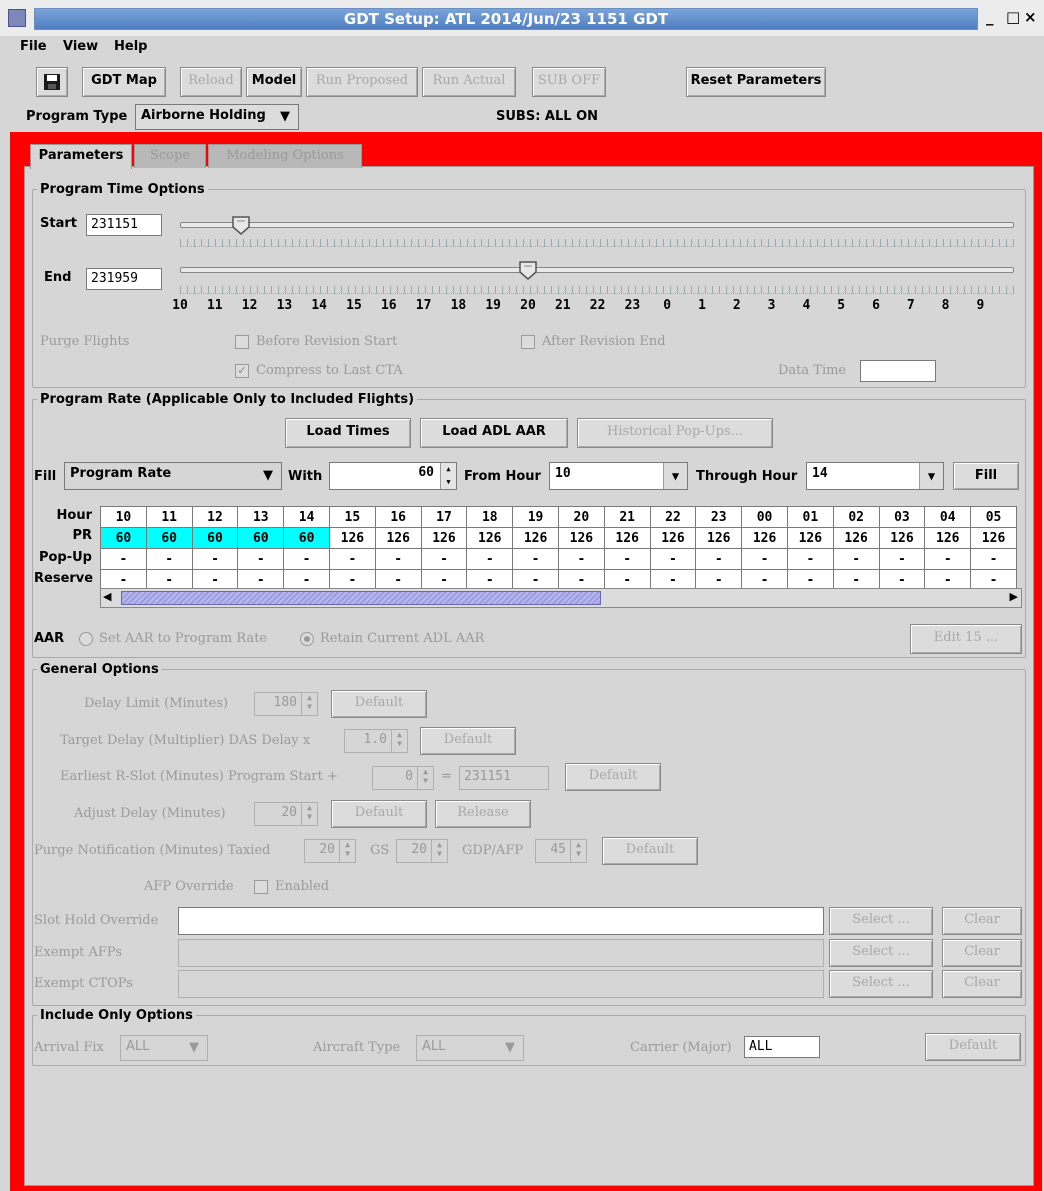 The width and height of the screenshot is (1044, 1191). Describe the element at coordinates (444, 517) in the screenshot. I see `grid-hour-cell: 17` at that location.